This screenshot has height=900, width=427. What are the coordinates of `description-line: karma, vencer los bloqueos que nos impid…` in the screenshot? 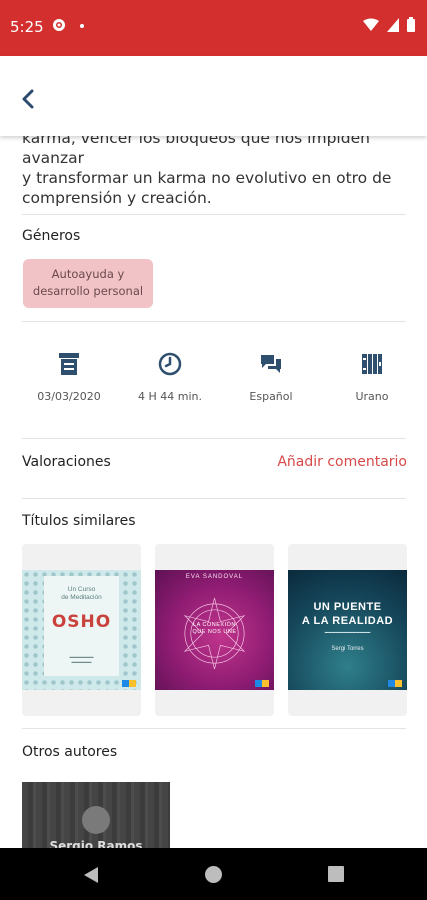 It's located at (196, 151).